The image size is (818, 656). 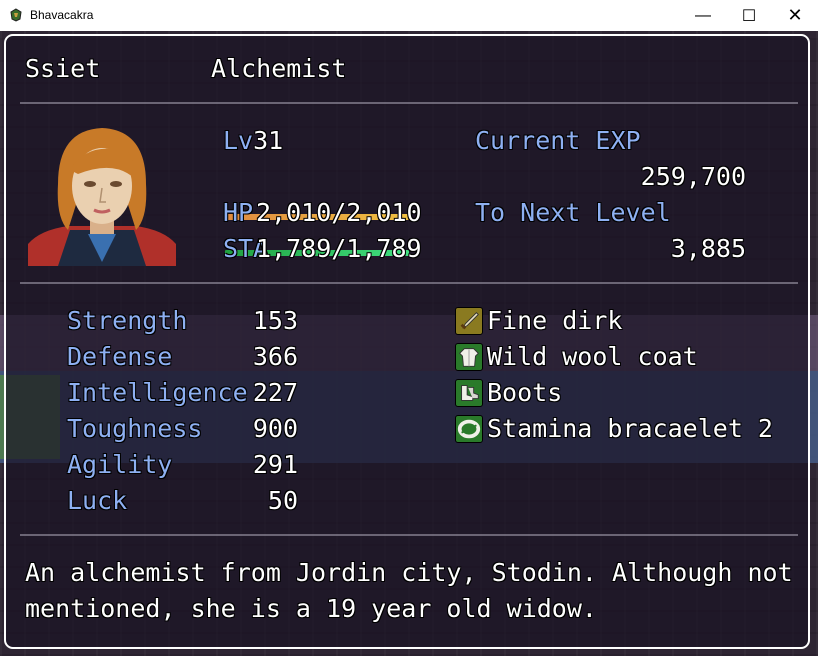 What do you see at coordinates (409, 535) in the screenshot?
I see `divider-bottom` at bounding box center [409, 535].